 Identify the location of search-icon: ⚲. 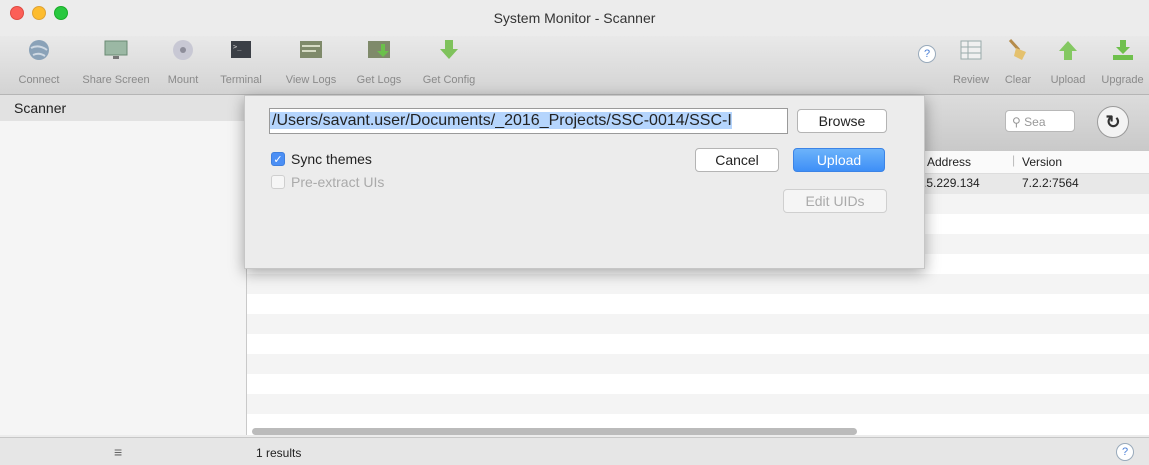
(1016, 122).